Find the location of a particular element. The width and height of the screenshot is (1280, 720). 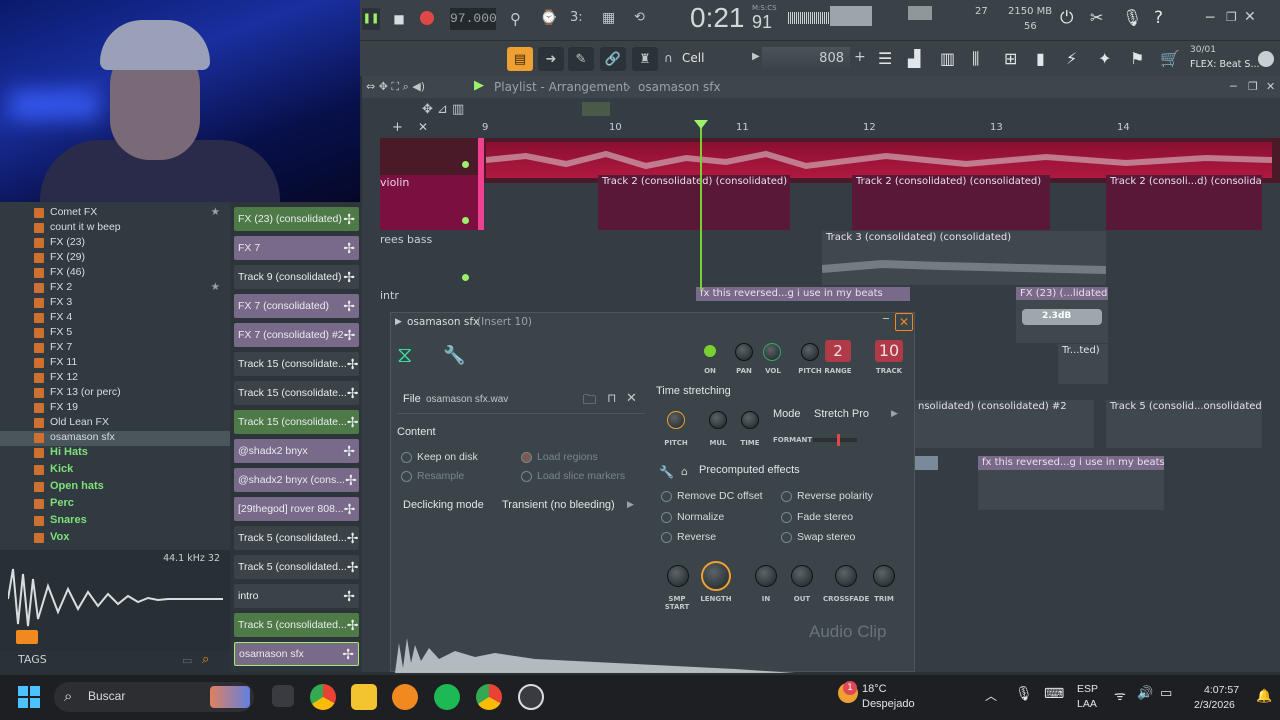

clip-track5: Track 5 (consolid...onsolidated) #2 is located at coordinates (1184, 424).